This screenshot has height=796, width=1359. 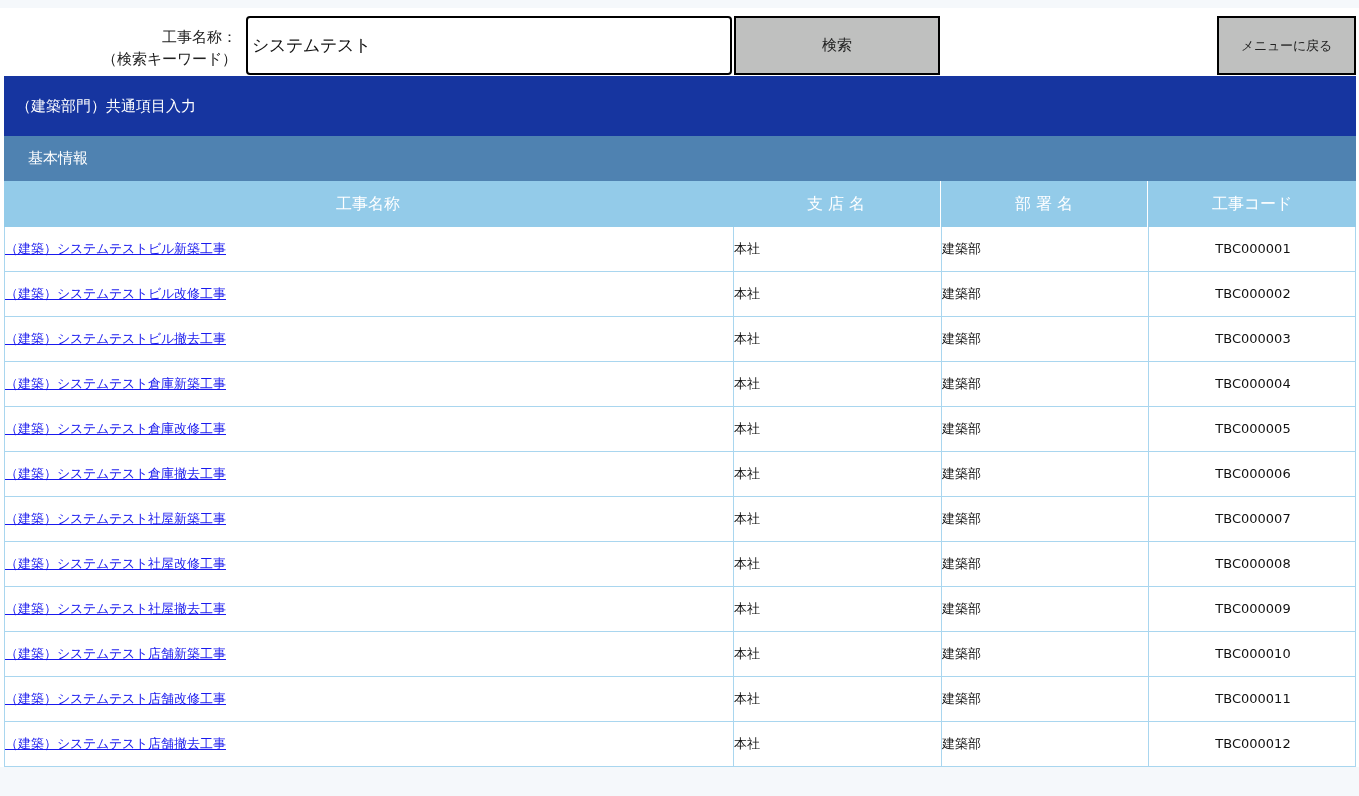 What do you see at coordinates (489, 45) in the screenshot?
I see `search-field: システムテスト` at bounding box center [489, 45].